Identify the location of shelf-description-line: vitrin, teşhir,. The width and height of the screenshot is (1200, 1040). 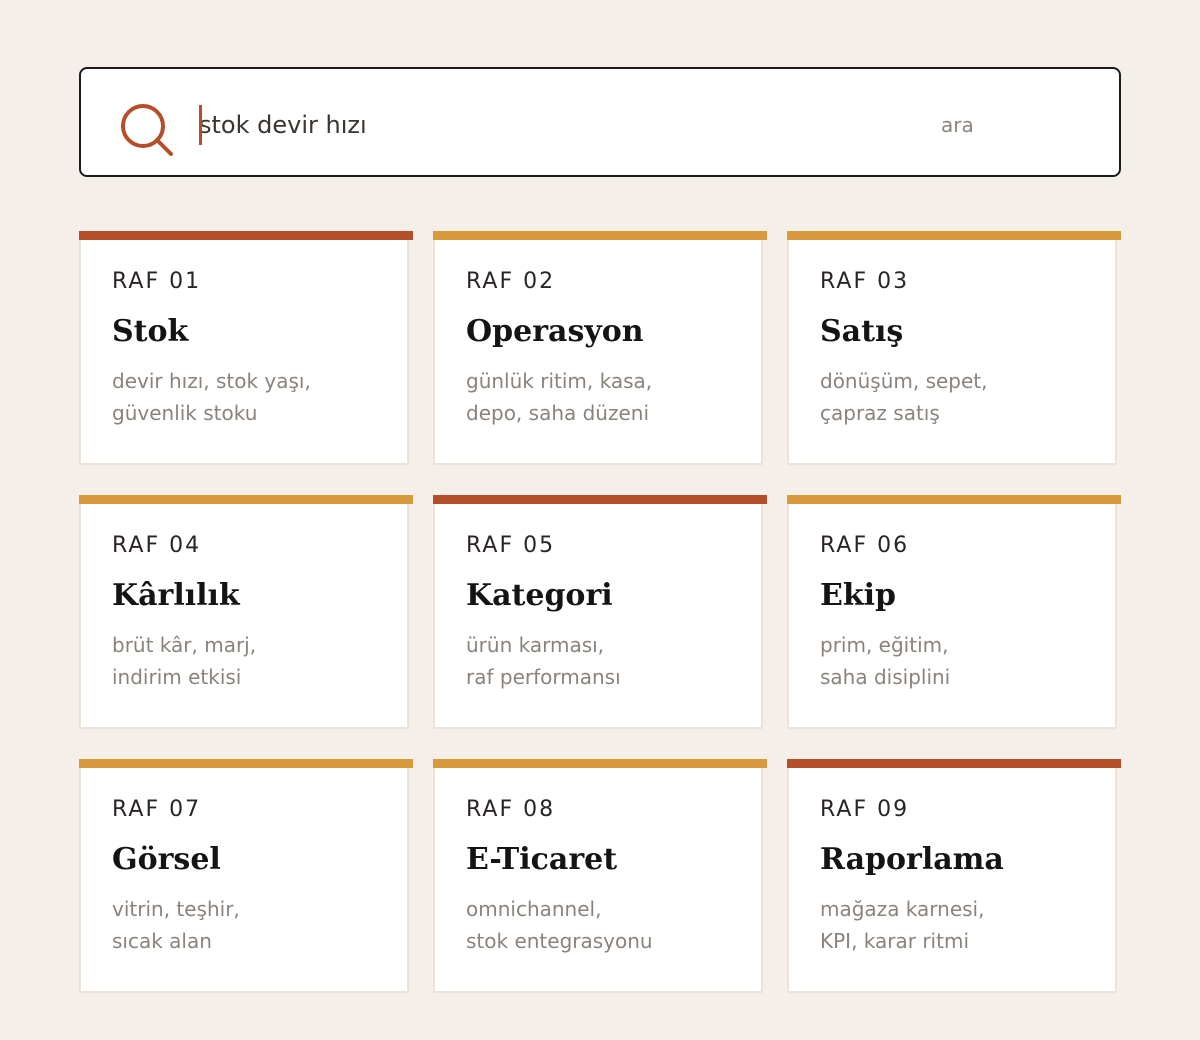
(176, 909).